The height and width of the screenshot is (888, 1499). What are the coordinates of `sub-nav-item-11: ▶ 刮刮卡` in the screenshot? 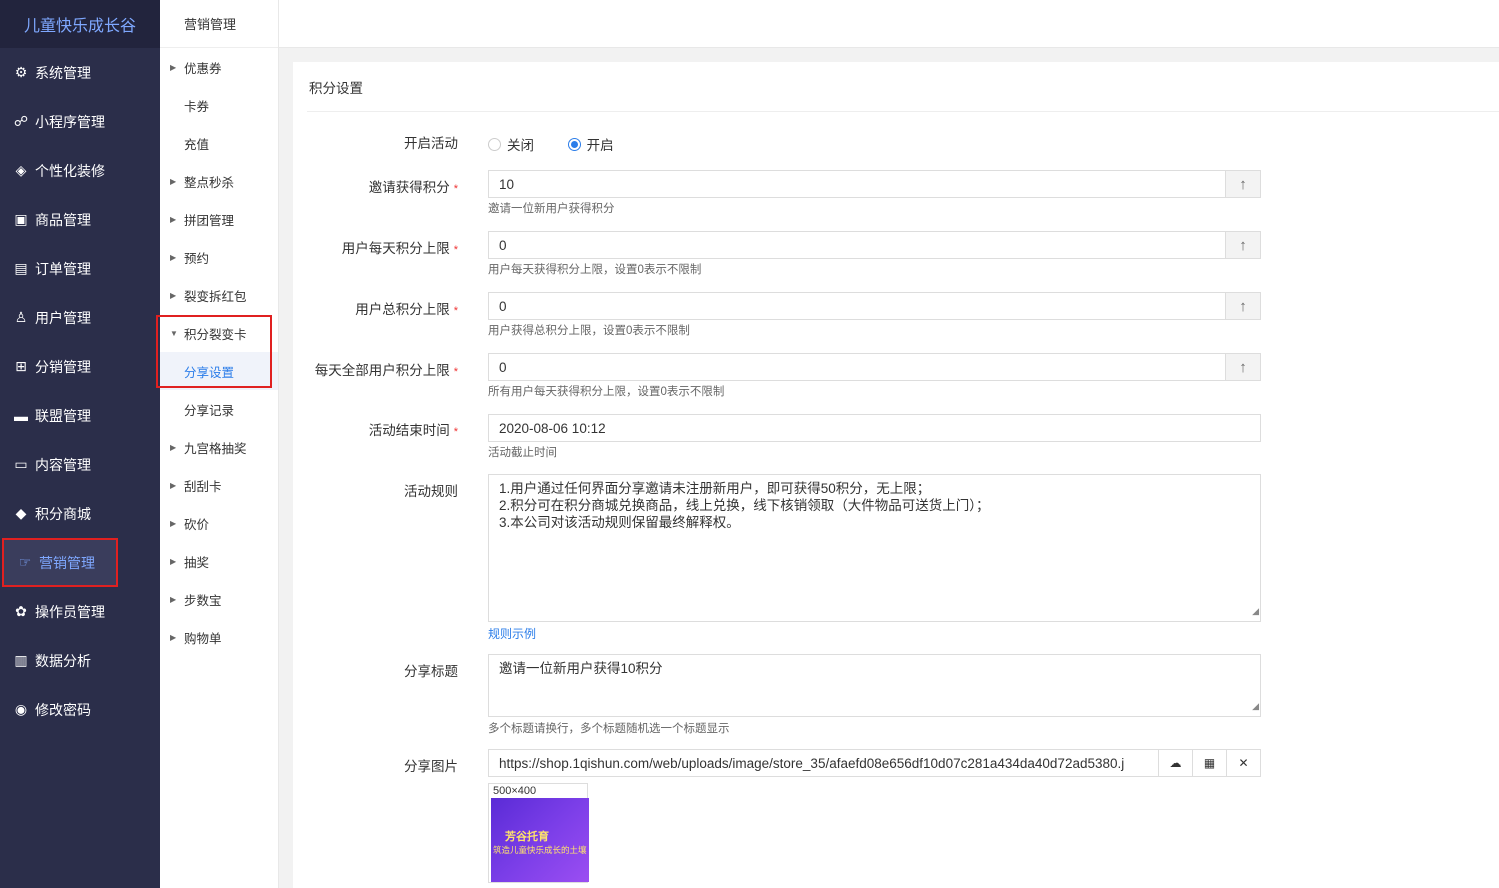 It's located at (219, 485).